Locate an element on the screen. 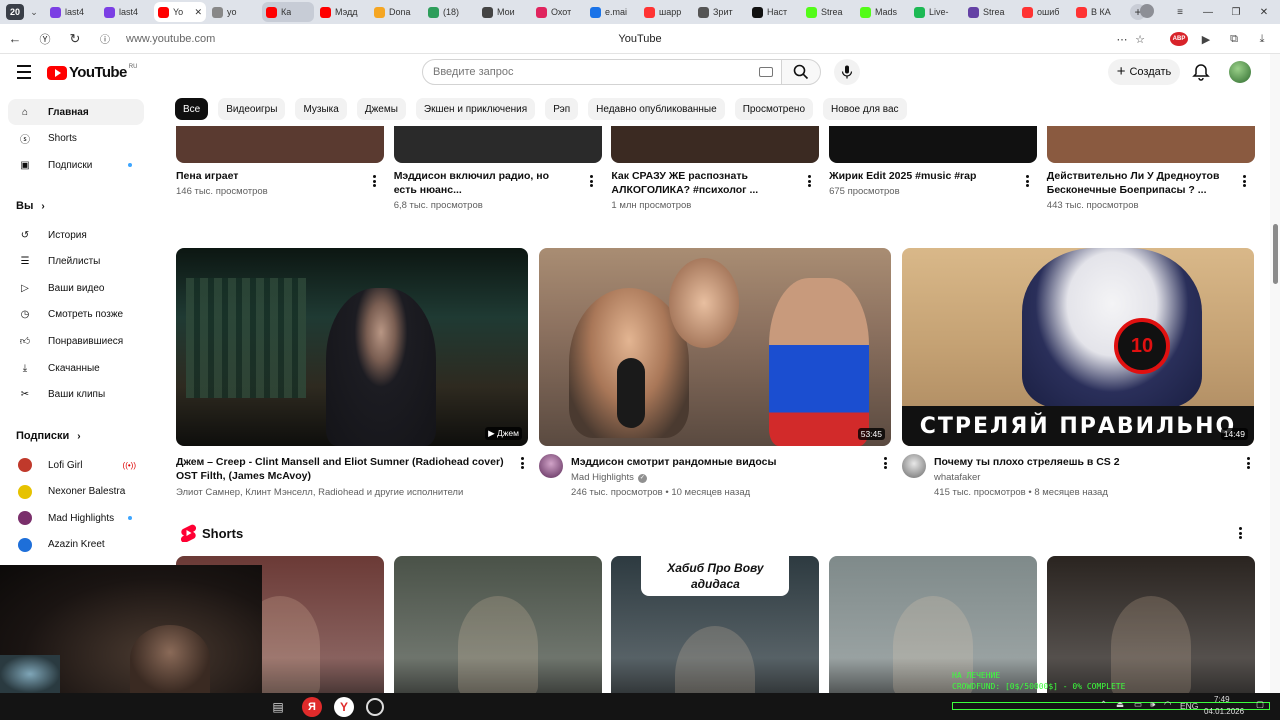  tab-list-chevron-icon: ⌄ is located at coordinates (34, 12).